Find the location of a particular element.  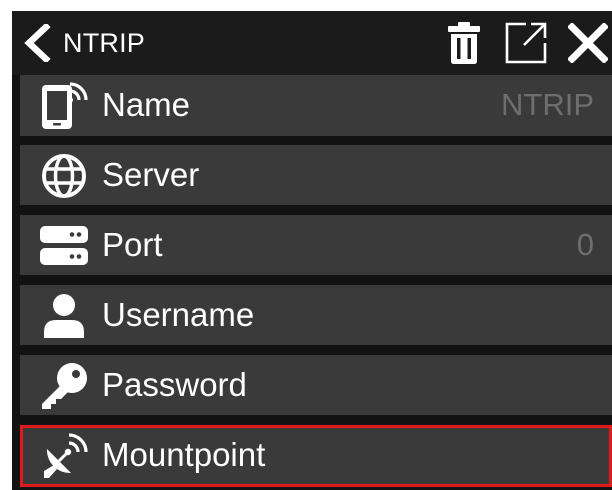

field-row-port: Port 0 is located at coordinates (316, 245).